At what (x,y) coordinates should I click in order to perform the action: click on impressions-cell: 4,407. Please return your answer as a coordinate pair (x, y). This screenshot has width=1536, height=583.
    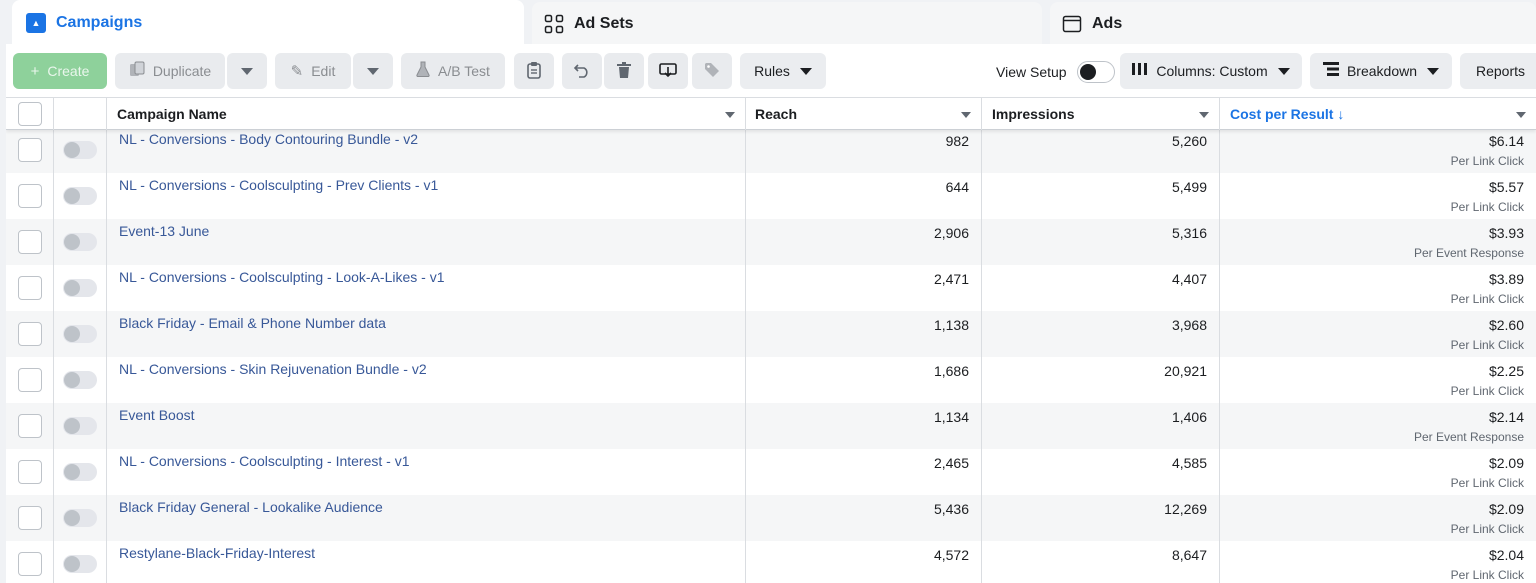
    Looking at the image, I should click on (1101, 288).